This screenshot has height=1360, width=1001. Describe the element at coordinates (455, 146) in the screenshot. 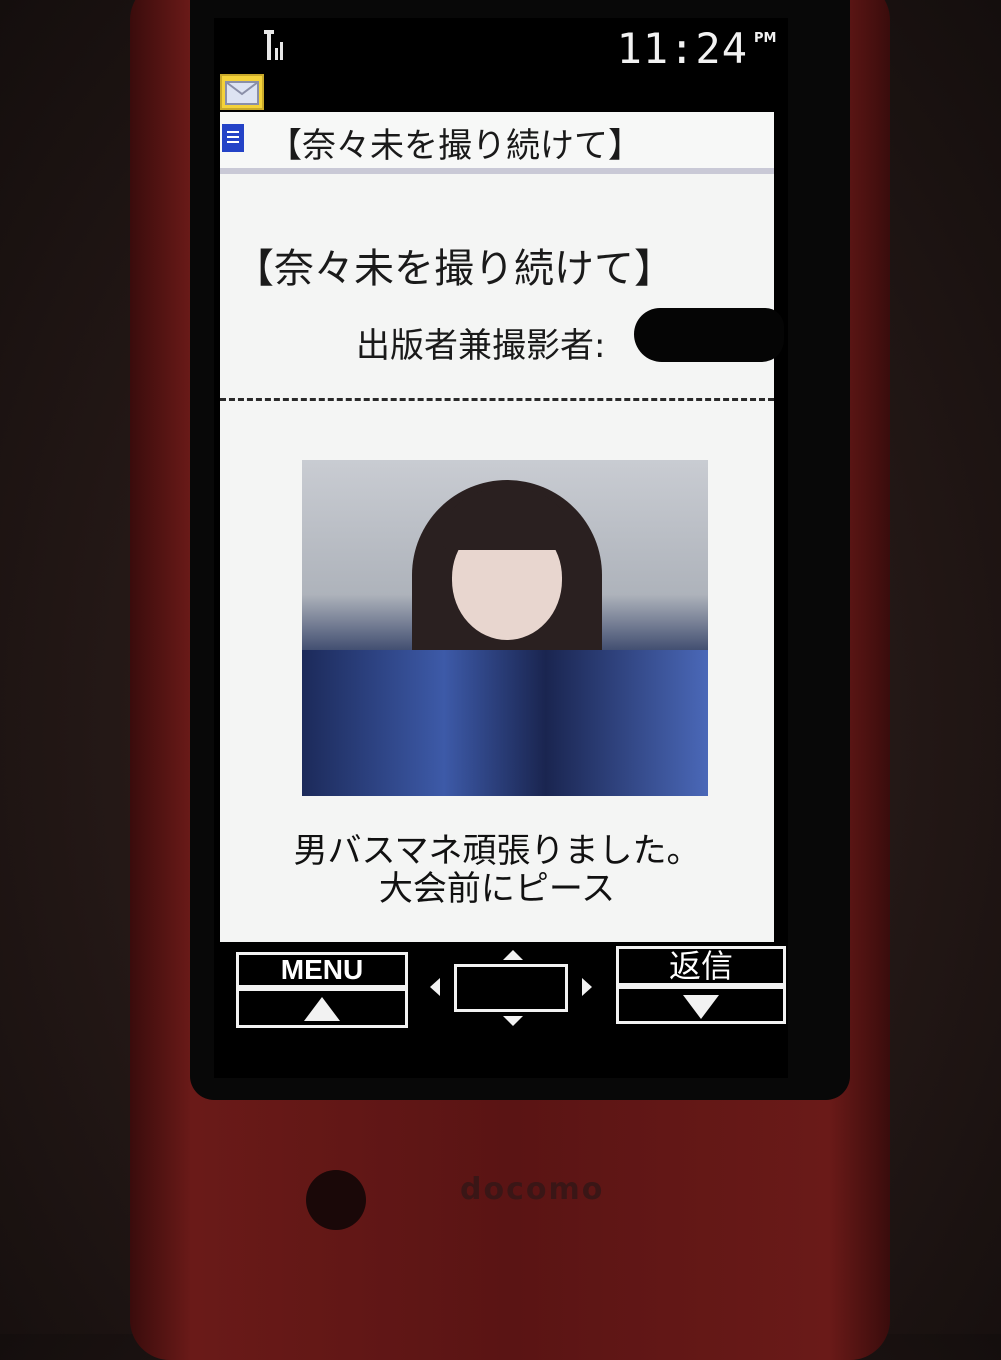

I see `message-title: 【奈々未を撮り続けて】` at that location.